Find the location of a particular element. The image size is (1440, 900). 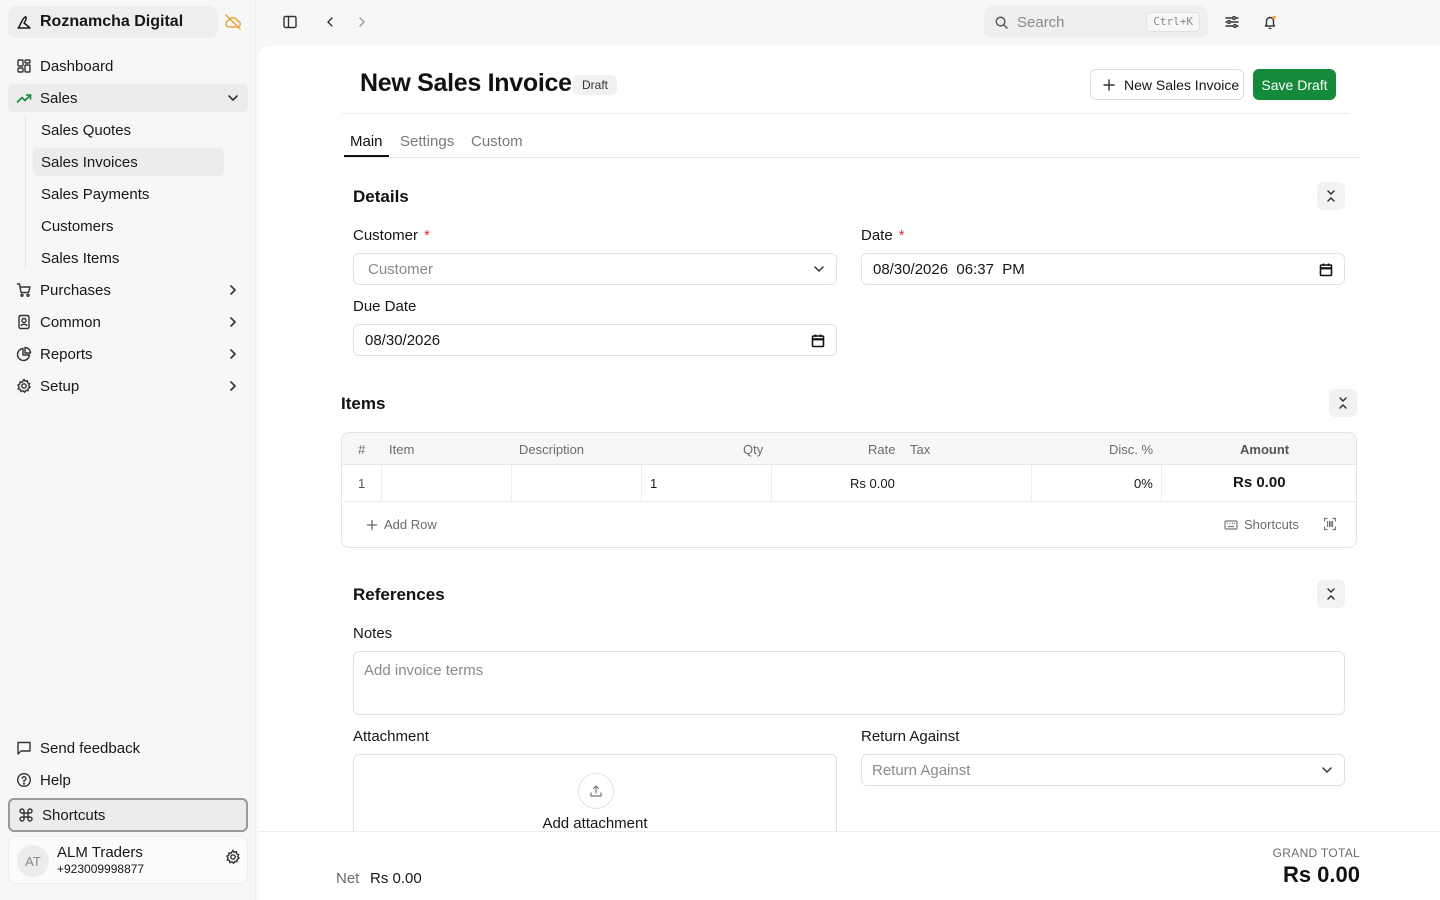

sidebar-item-sales-invoices: Sales Invoices is located at coordinates (128, 162).